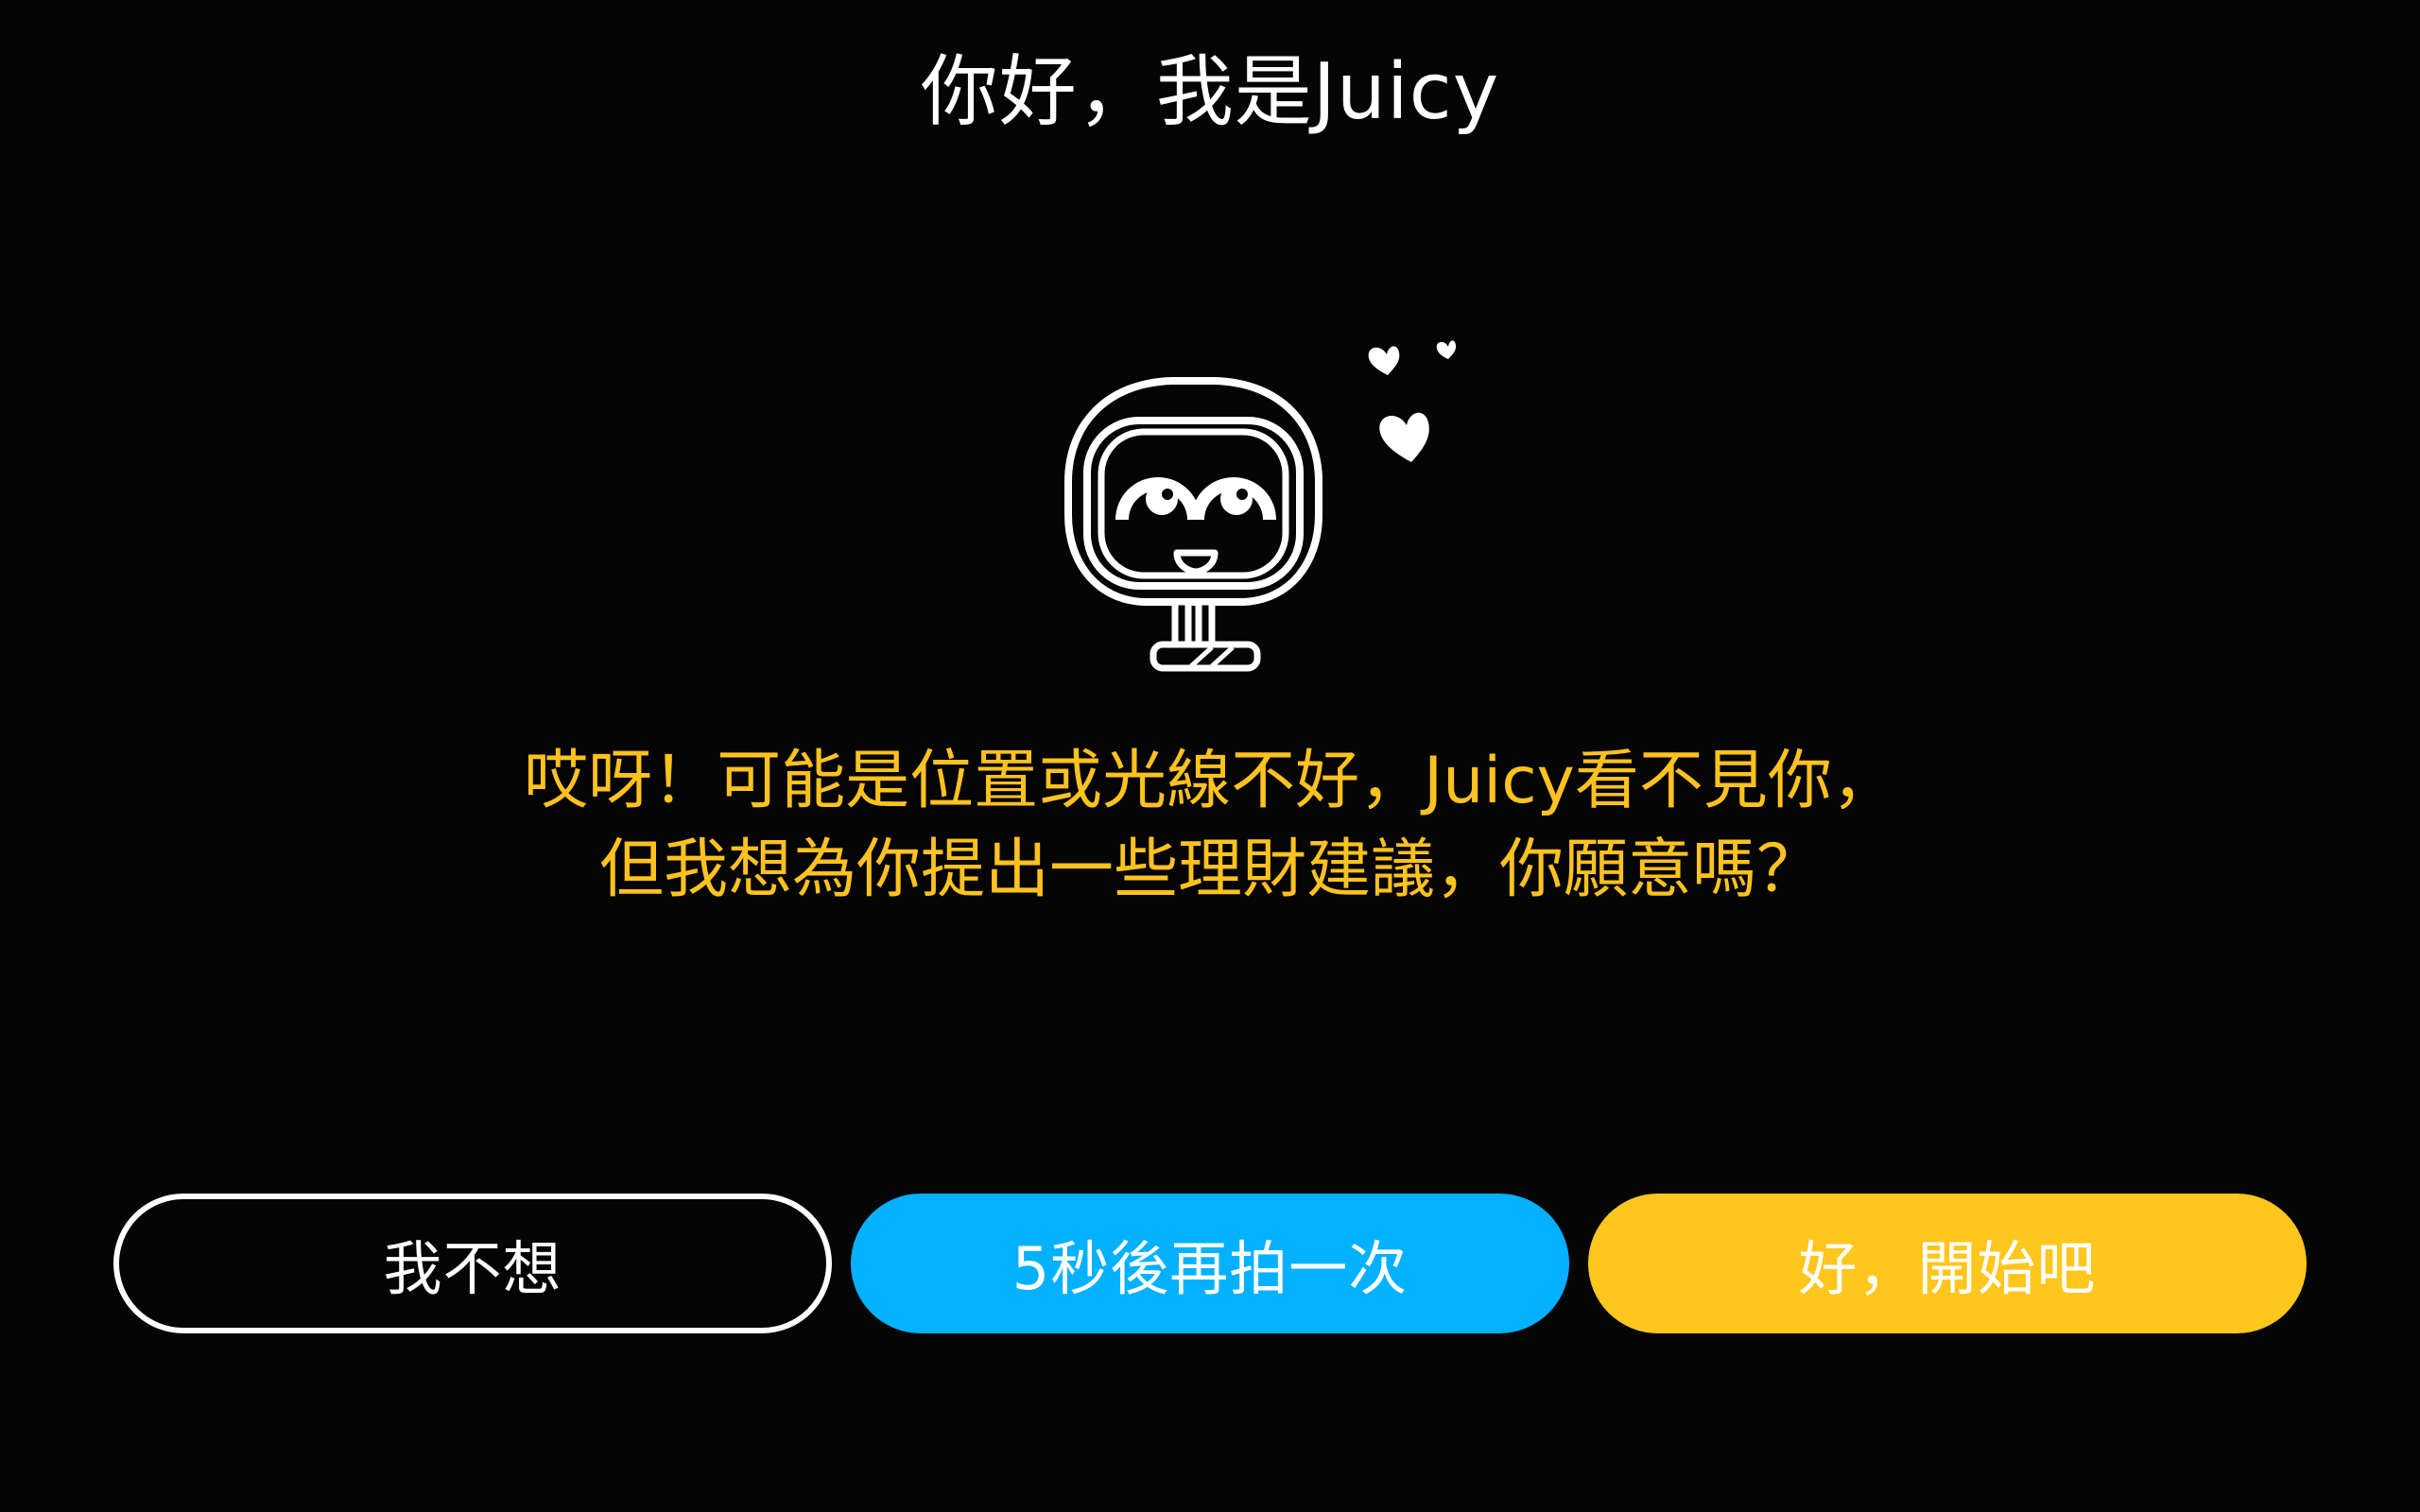 The image size is (2420, 1512). Describe the element at coordinates (1260, 506) in the screenshot. I see `juicy-robot-icon` at that location.